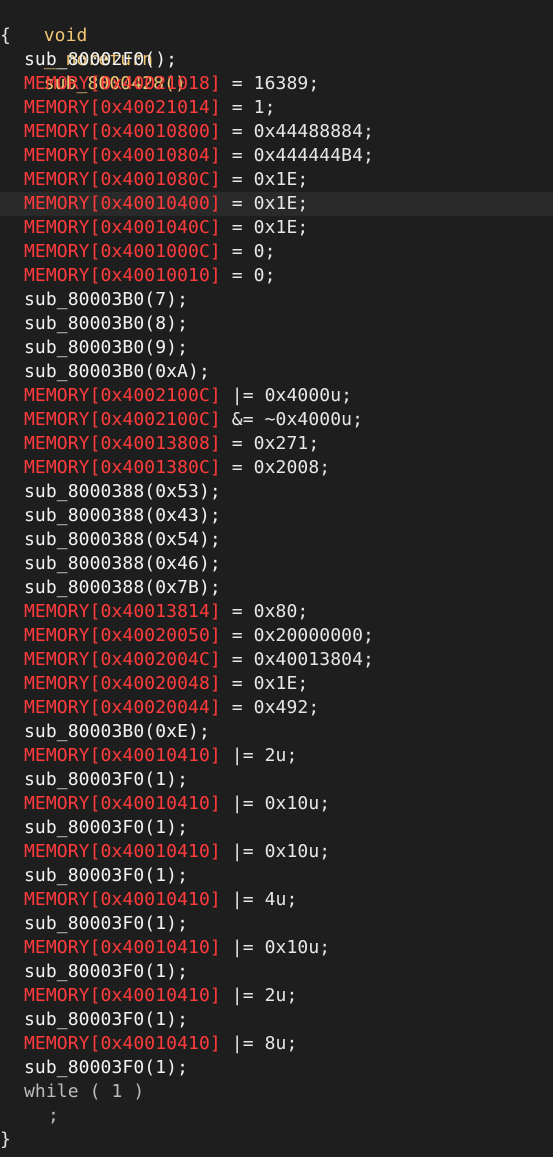  I want to click on memory-address: MEMORY[0x40021018], so click(122, 83).